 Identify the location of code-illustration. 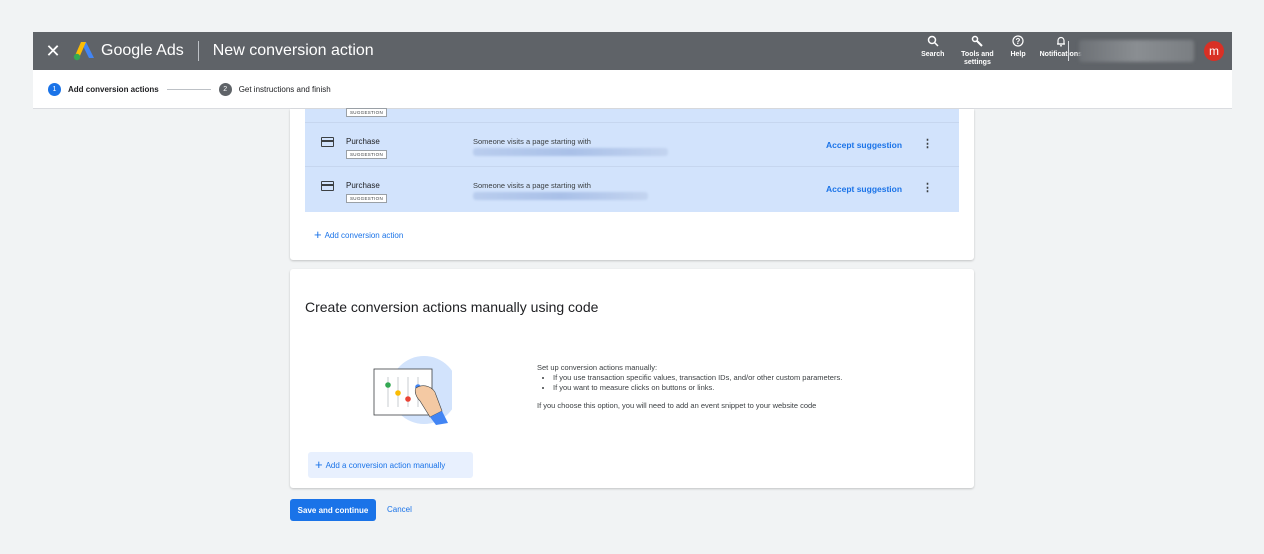
(415, 390).